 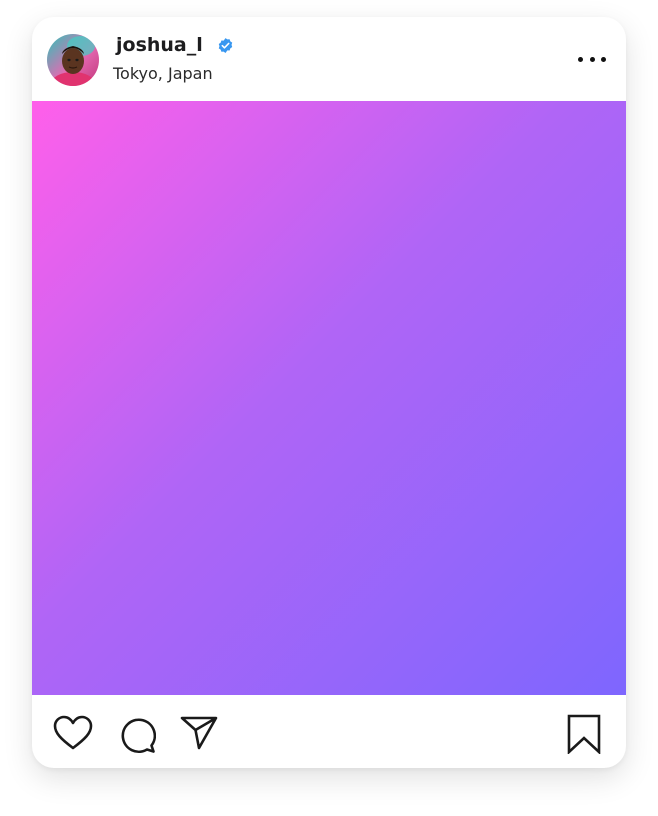 I want to click on ellipsis-horizontal-icon, so click(x=580, y=59).